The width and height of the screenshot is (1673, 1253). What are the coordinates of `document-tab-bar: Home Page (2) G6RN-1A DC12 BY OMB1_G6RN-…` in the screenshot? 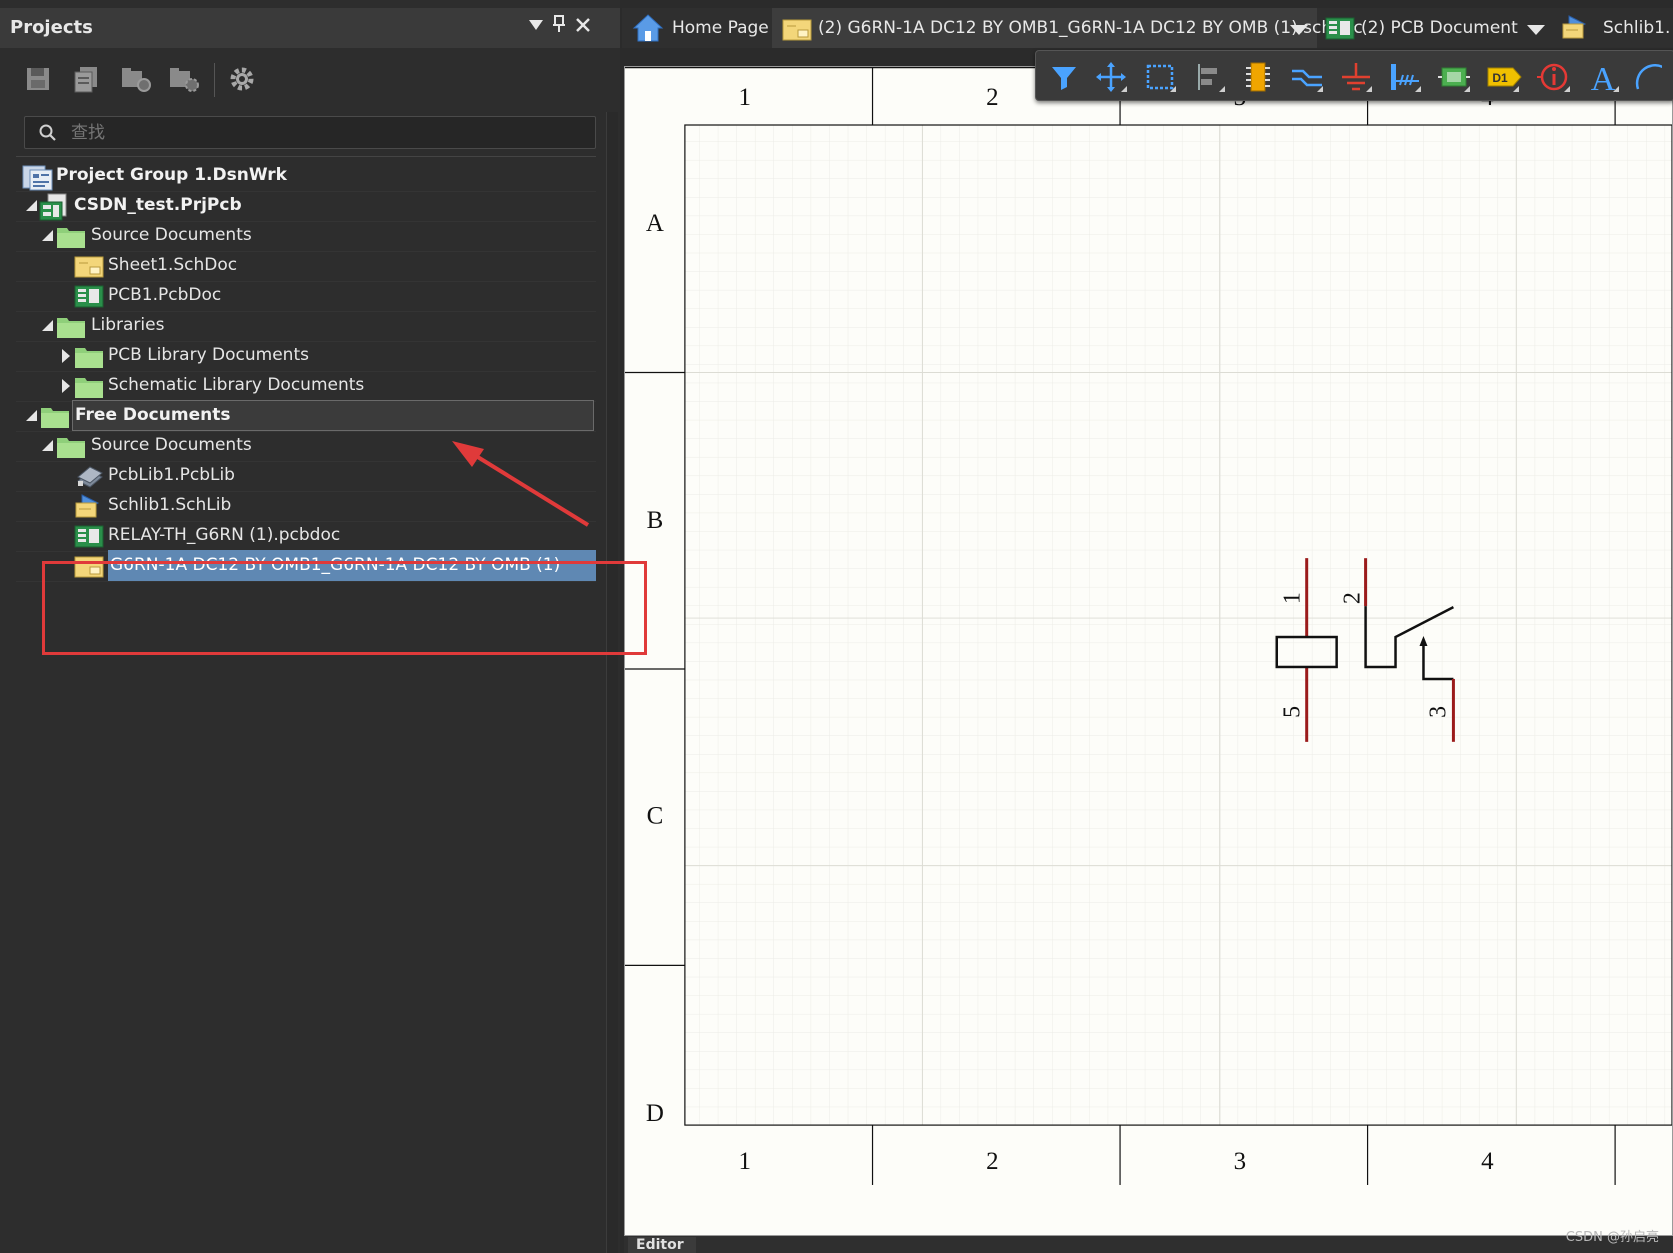 It's located at (1147, 28).